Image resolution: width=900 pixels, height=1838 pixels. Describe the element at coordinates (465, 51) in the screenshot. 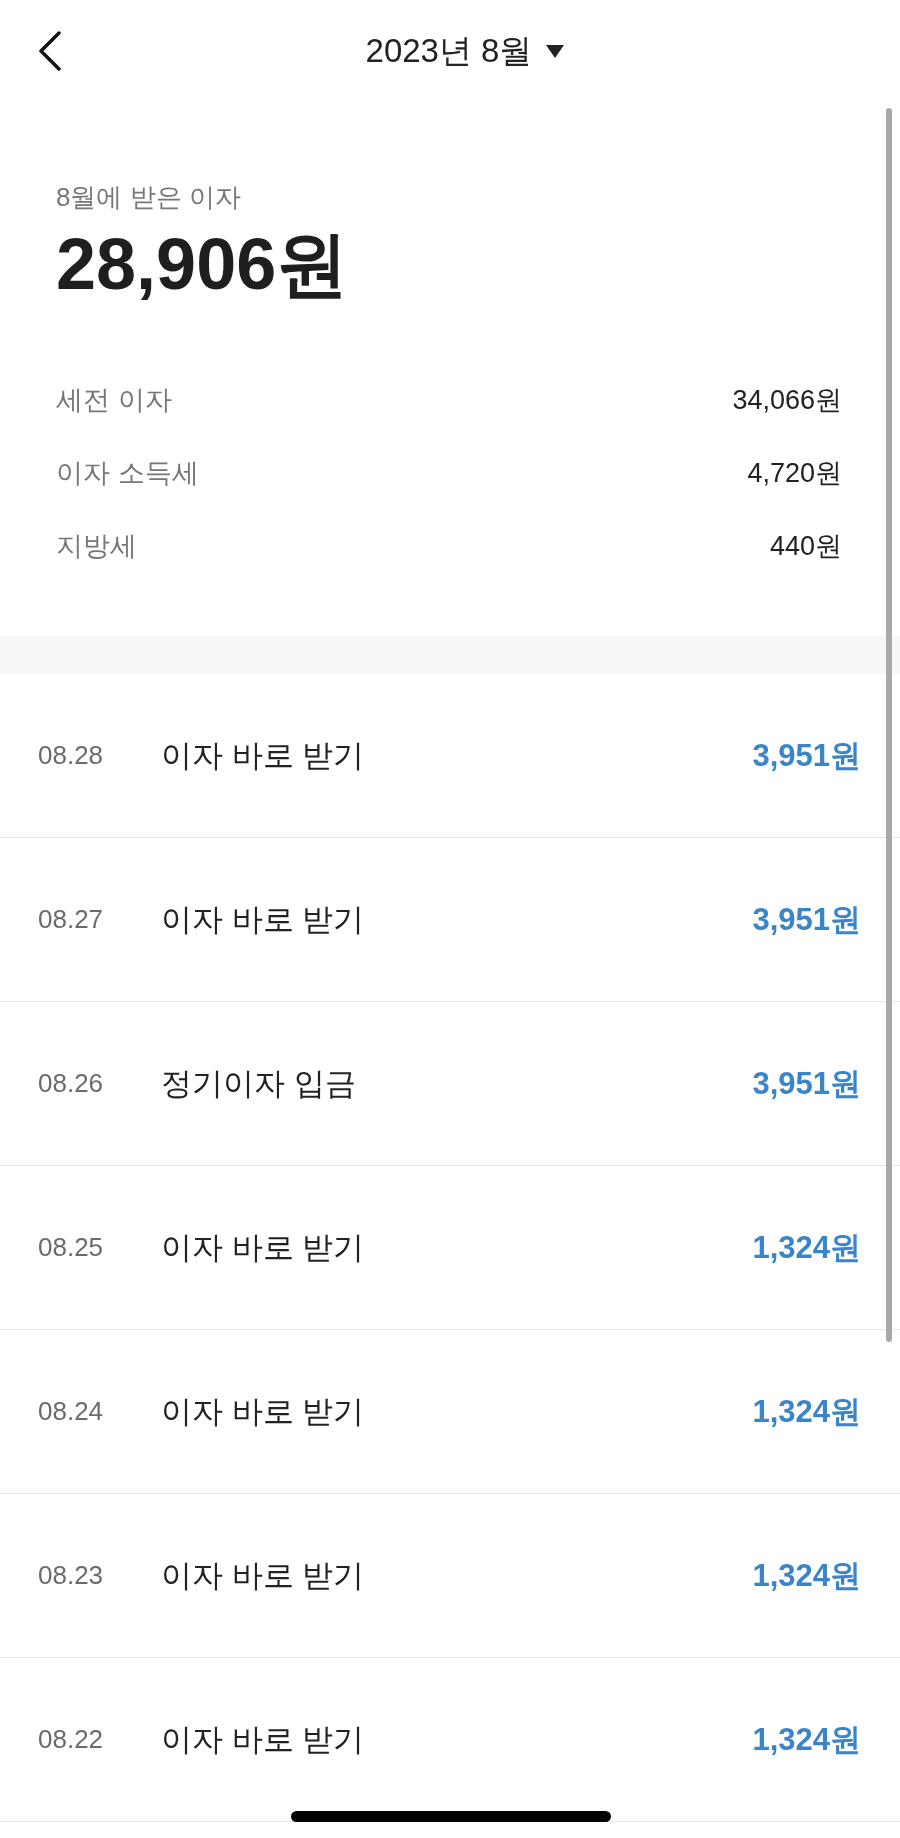

I see `month-selector: 2023년 8월` at that location.